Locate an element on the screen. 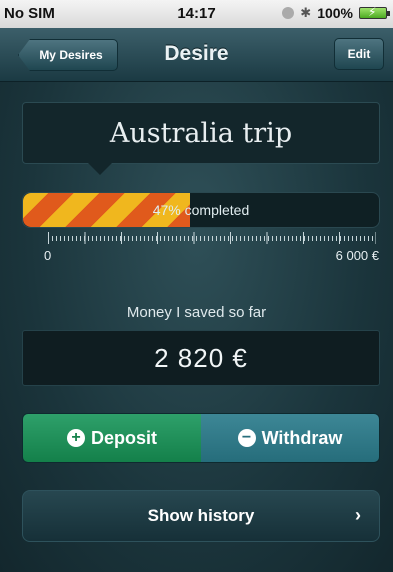 The width and height of the screenshot is (393, 572). charging-bolt-icon: ⚡ is located at coordinates (372, 12).